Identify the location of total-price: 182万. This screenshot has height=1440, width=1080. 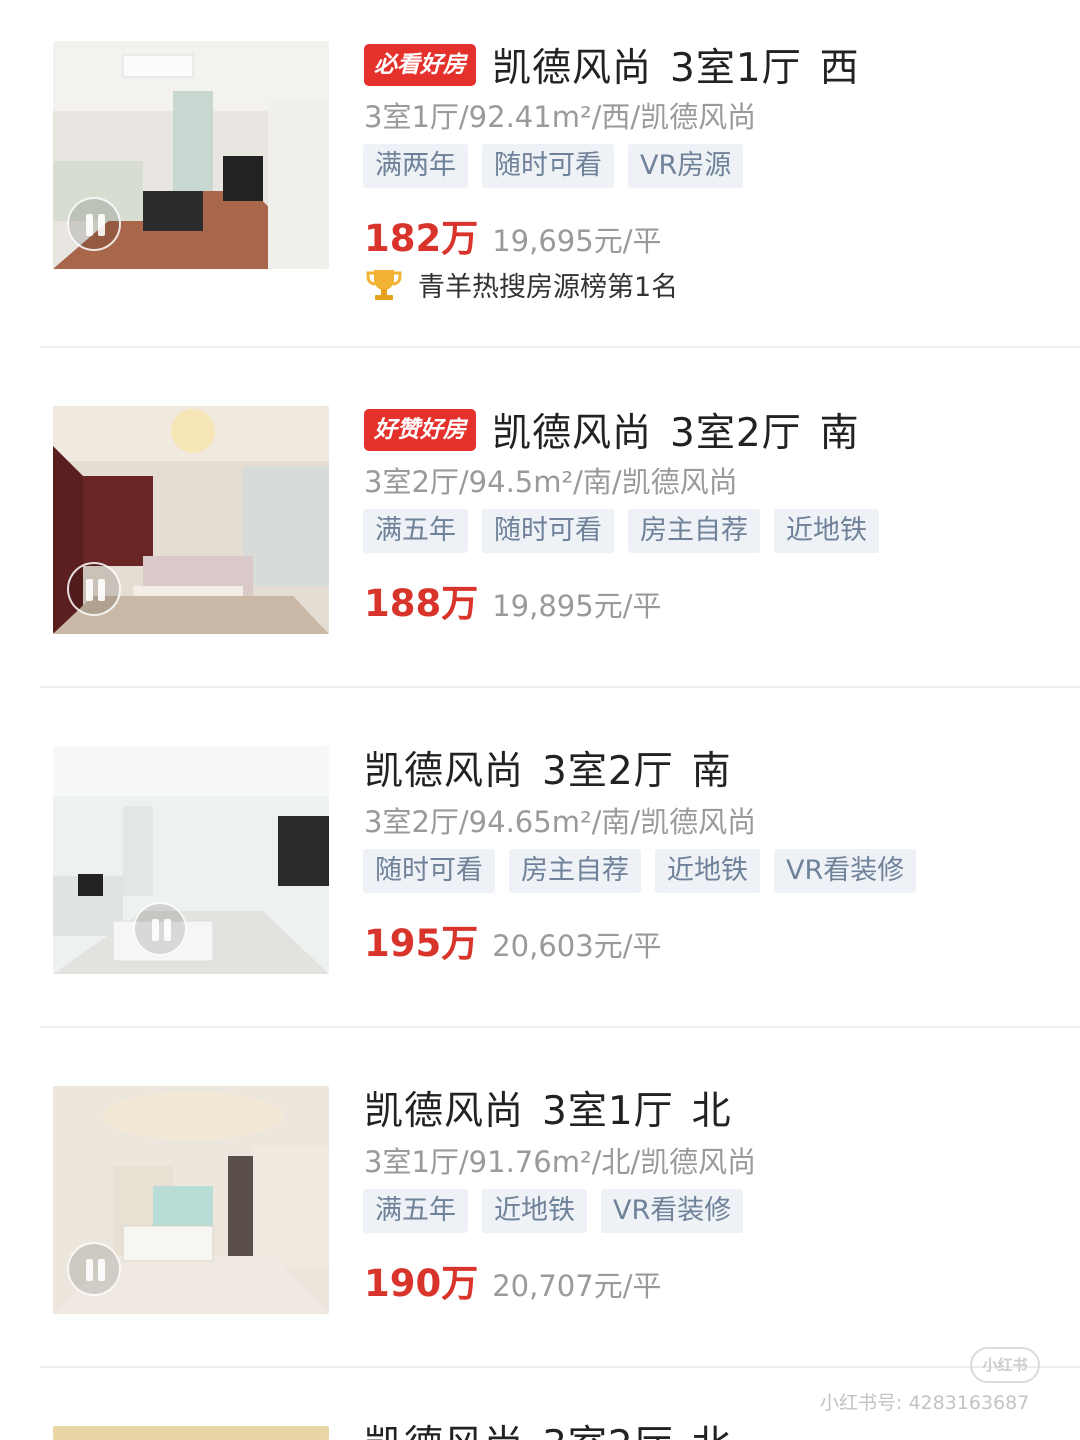
(421, 238).